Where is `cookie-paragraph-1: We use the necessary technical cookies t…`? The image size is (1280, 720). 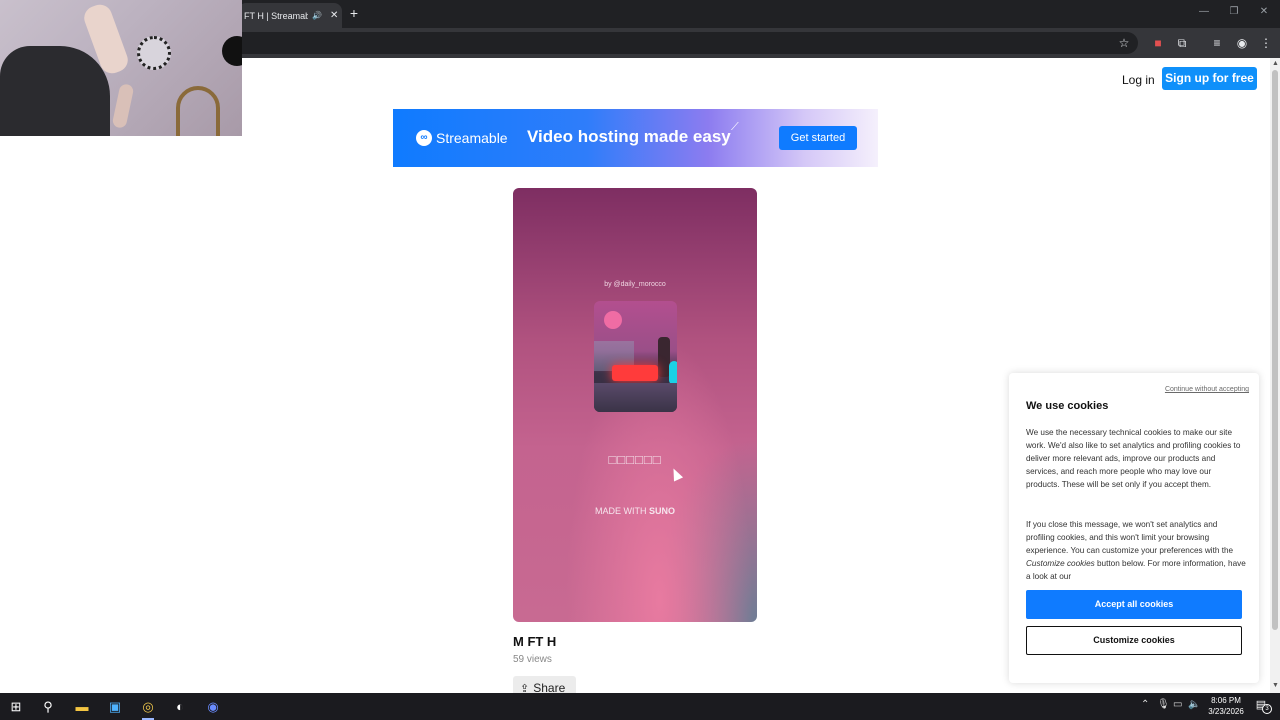 cookie-paragraph-1: We use the necessary technical cookies t… is located at coordinates (1133, 458).